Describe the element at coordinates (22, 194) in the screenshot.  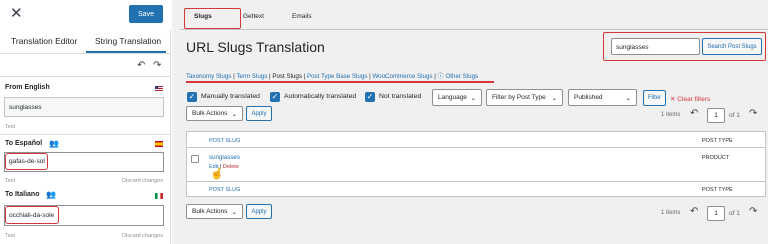
I see `target-language-label-it: To Italiano` at that location.